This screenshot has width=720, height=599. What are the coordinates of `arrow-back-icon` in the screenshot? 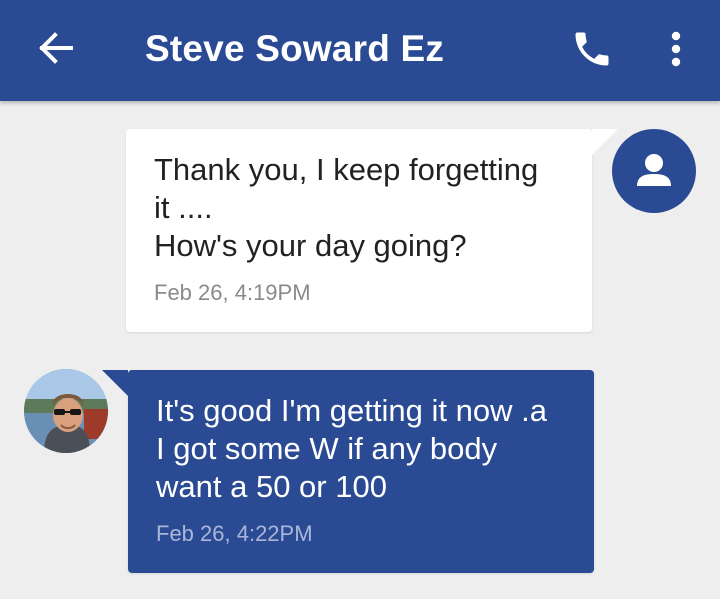 It's located at (56, 48).